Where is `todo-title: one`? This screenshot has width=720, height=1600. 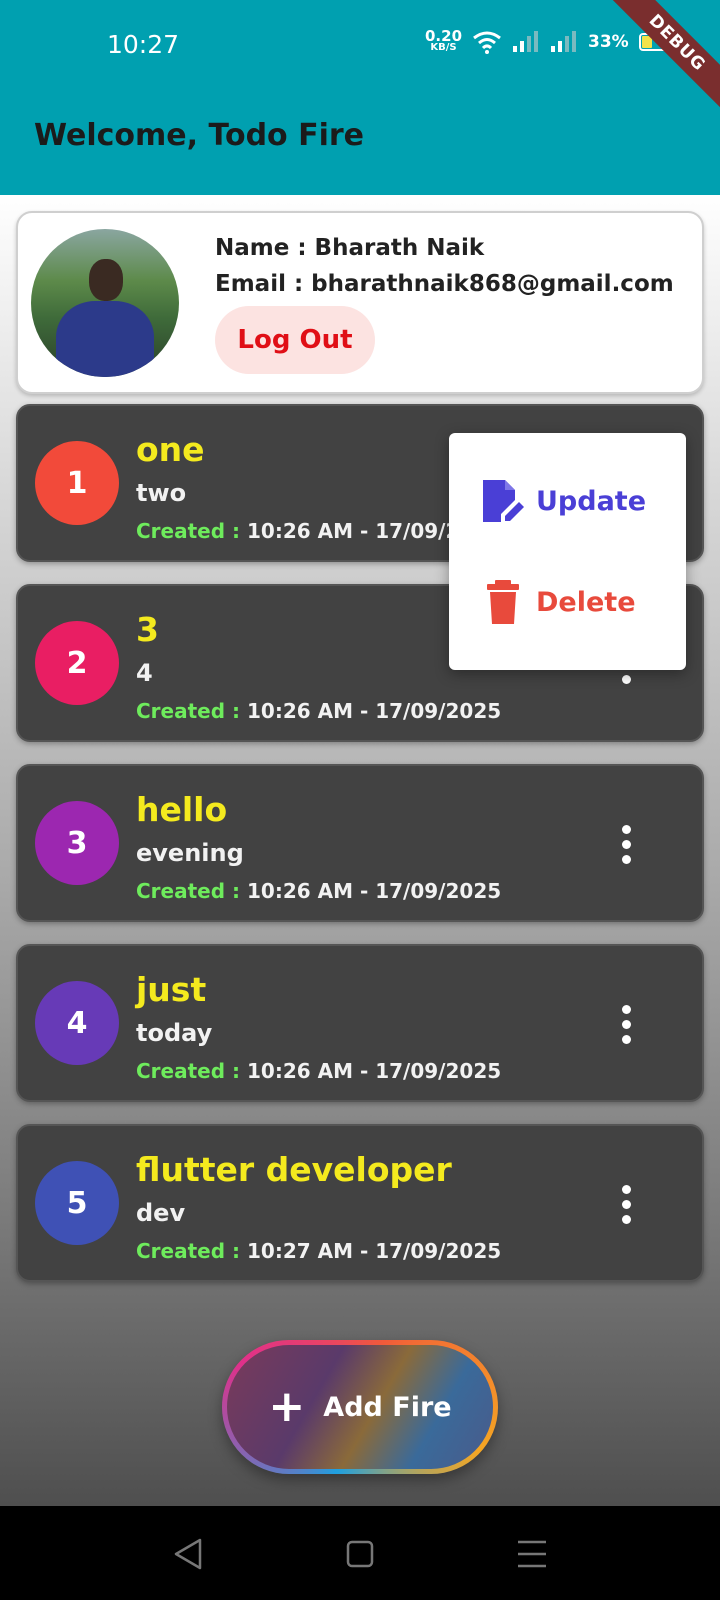
todo-title: one is located at coordinates (170, 449).